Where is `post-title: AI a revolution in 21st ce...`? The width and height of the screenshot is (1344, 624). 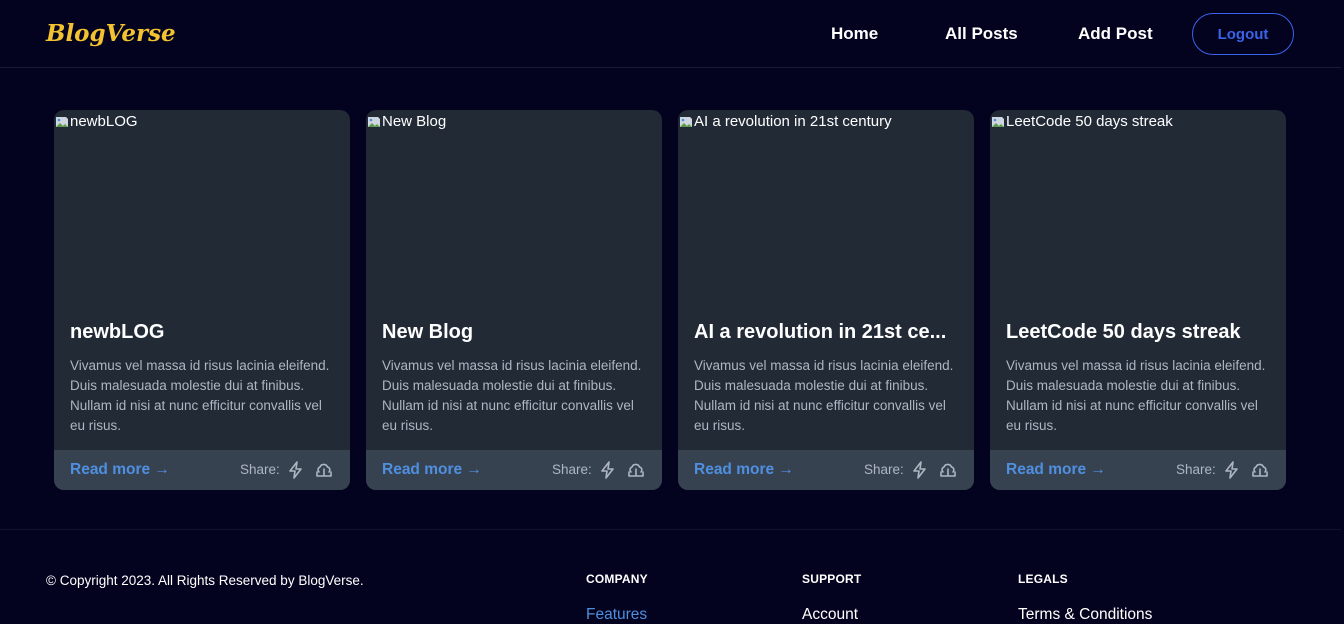 post-title: AI a revolution in 21st ce... is located at coordinates (826, 332).